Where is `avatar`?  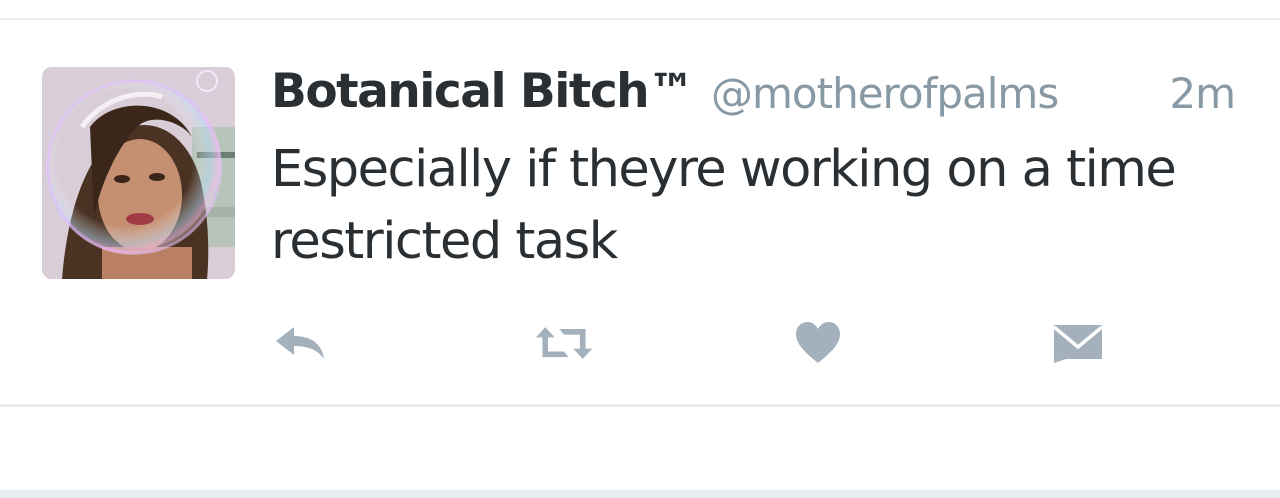 avatar is located at coordinates (138, 173).